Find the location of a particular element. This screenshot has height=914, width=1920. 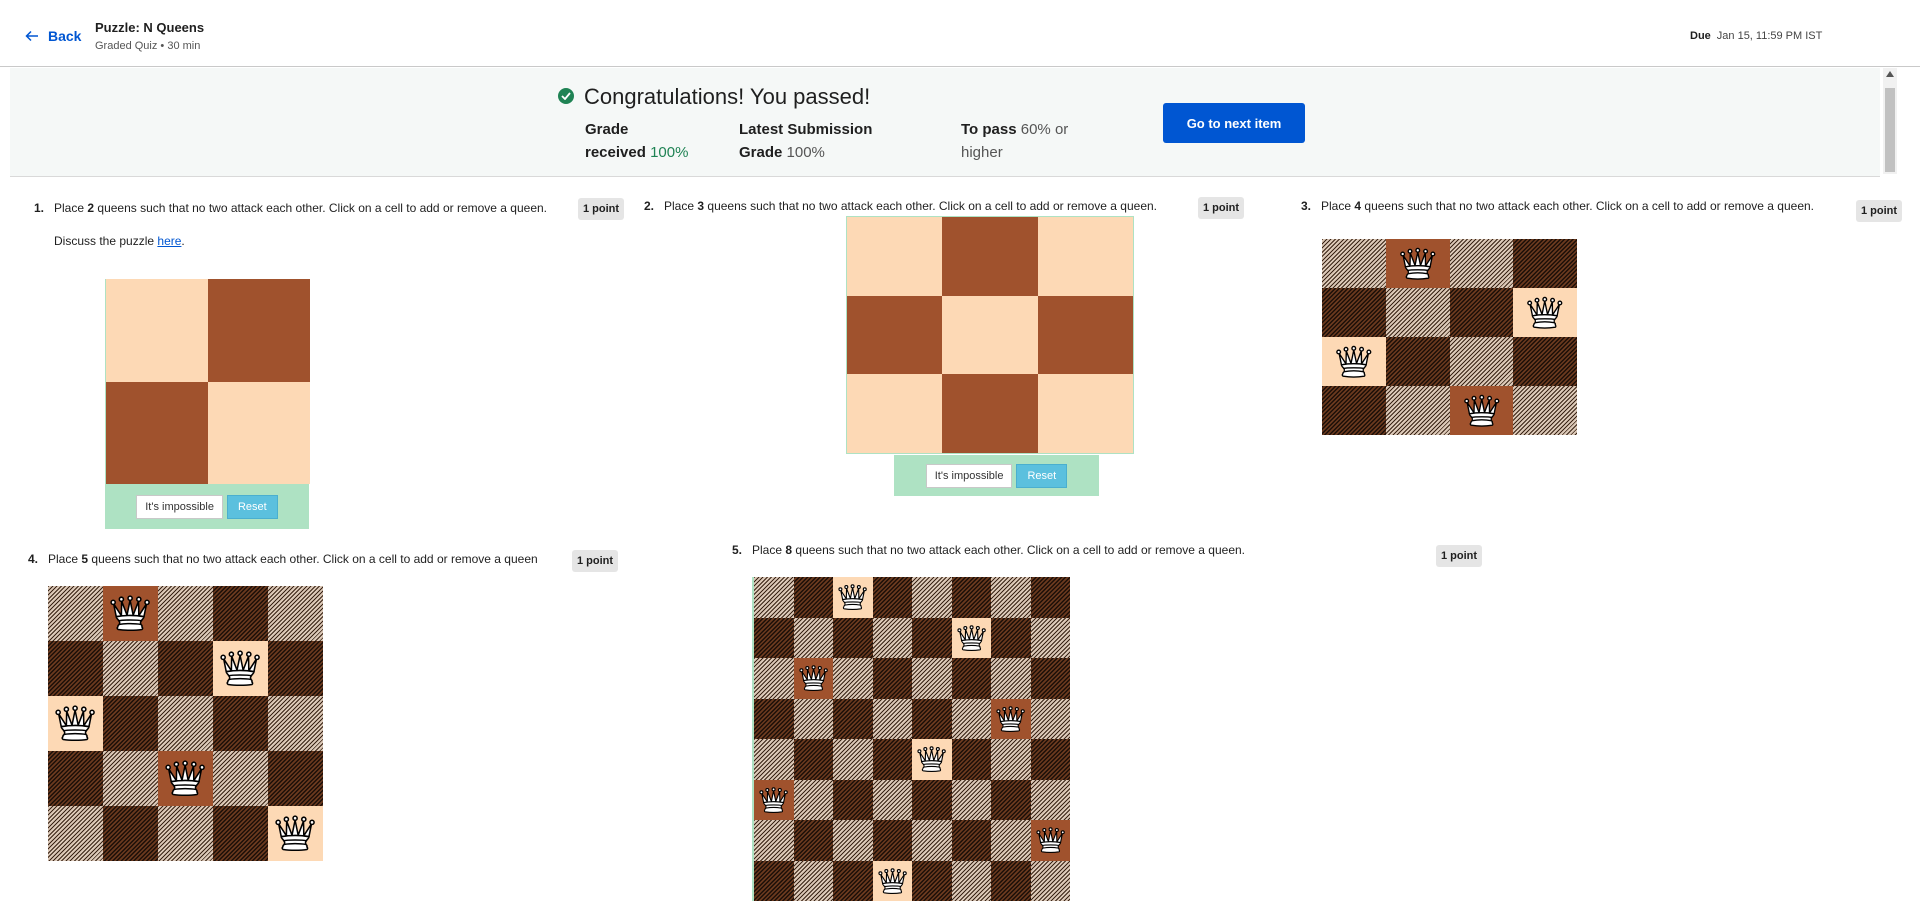

back-button: Back is located at coordinates (52, 36).